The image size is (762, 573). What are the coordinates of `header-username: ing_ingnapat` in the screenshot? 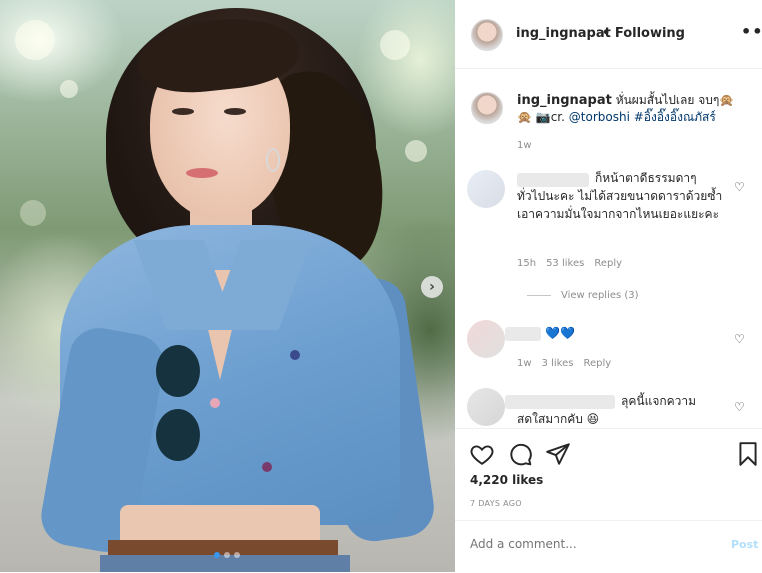 It's located at (563, 33).